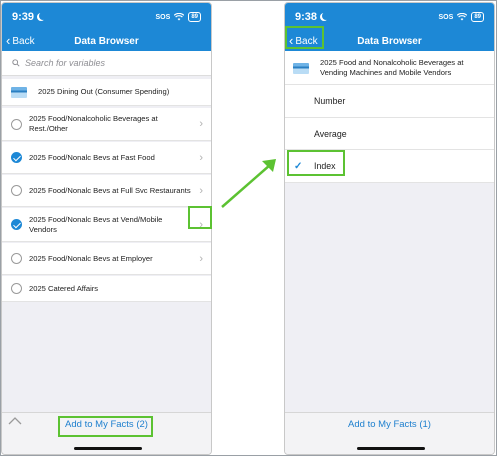 This screenshot has width=499, height=458. What do you see at coordinates (389, 424) in the screenshot?
I see `add-to-my-facts-button: Add to My Facts (1)` at bounding box center [389, 424].